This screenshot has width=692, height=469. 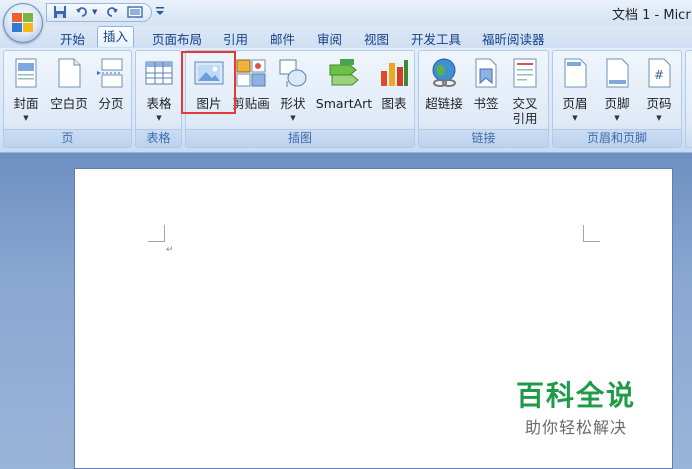 What do you see at coordinates (69, 73) in the screenshot?
I see `blank-page-icon` at bounding box center [69, 73].